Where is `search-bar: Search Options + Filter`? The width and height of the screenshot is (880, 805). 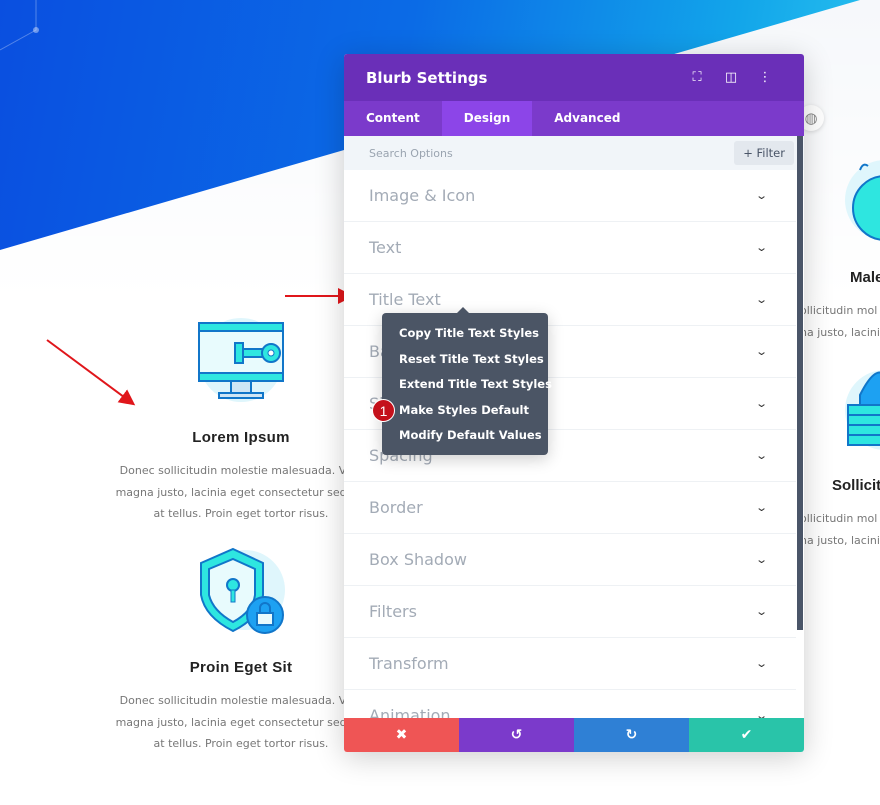 search-bar: Search Options + Filter is located at coordinates (574, 153).